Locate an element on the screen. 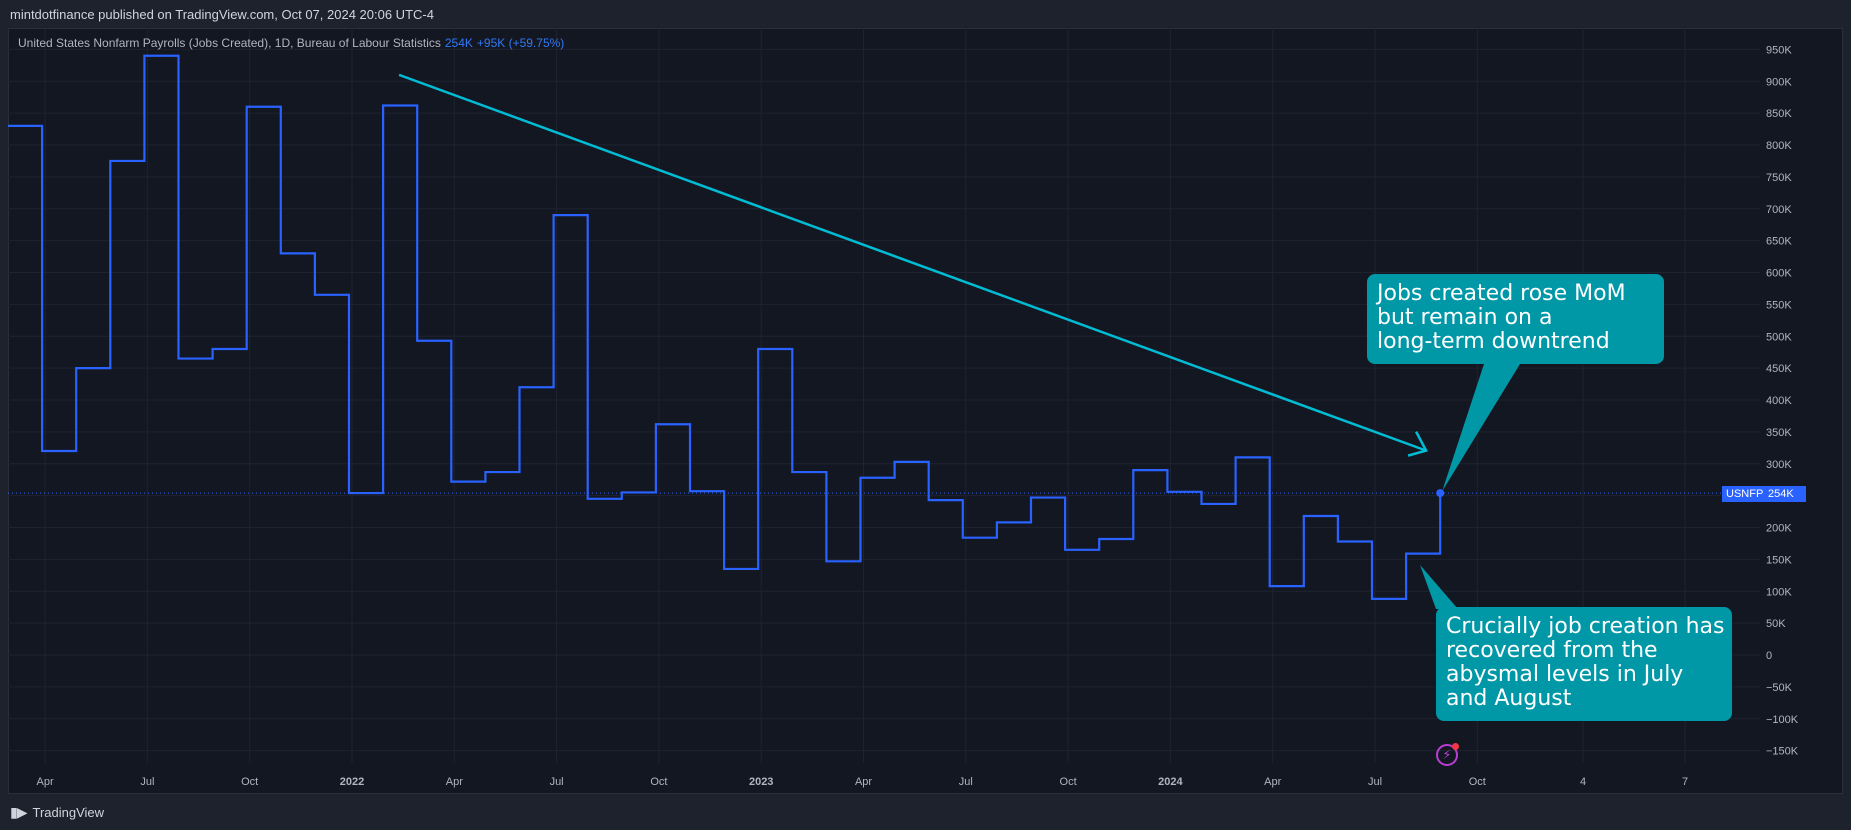 The width and height of the screenshot is (1851, 830). y-tick-label: 100K is located at coordinates (1779, 592).